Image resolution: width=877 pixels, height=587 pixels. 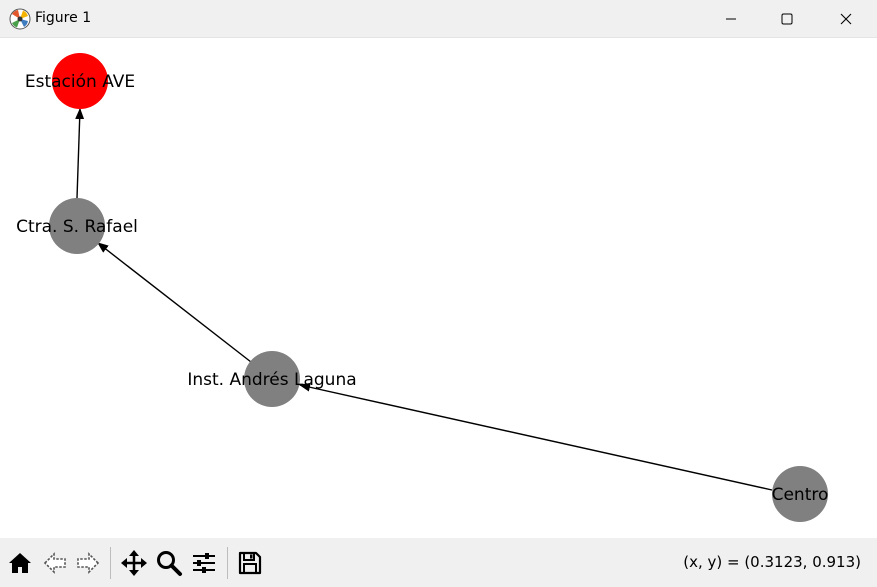 I want to click on close-button, so click(x=846, y=19).